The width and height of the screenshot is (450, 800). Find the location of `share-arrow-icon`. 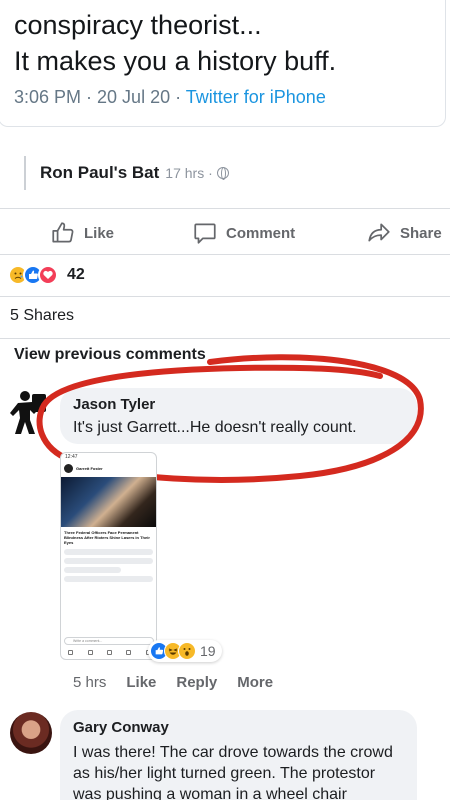

share-arrow-icon is located at coordinates (379, 232).